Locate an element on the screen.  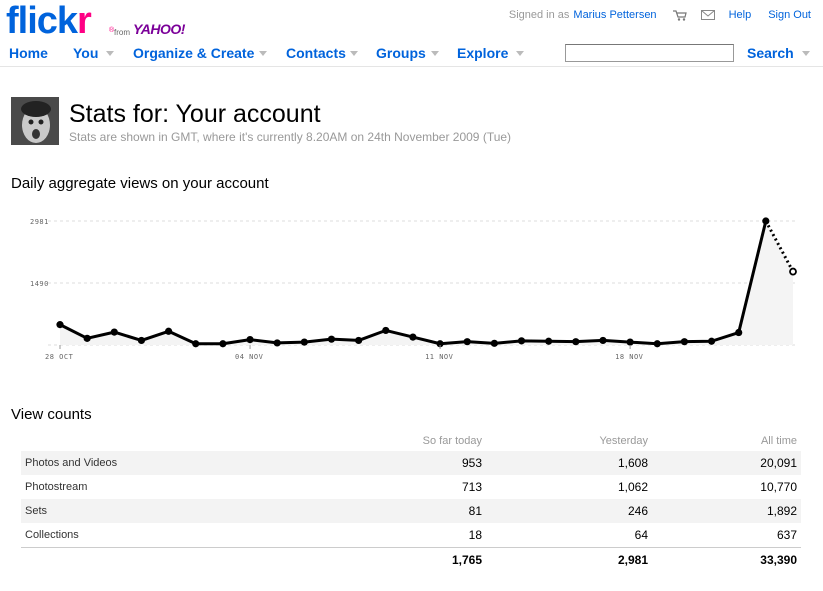
x-tick-label: 04 NOV is located at coordinates (249, 357).